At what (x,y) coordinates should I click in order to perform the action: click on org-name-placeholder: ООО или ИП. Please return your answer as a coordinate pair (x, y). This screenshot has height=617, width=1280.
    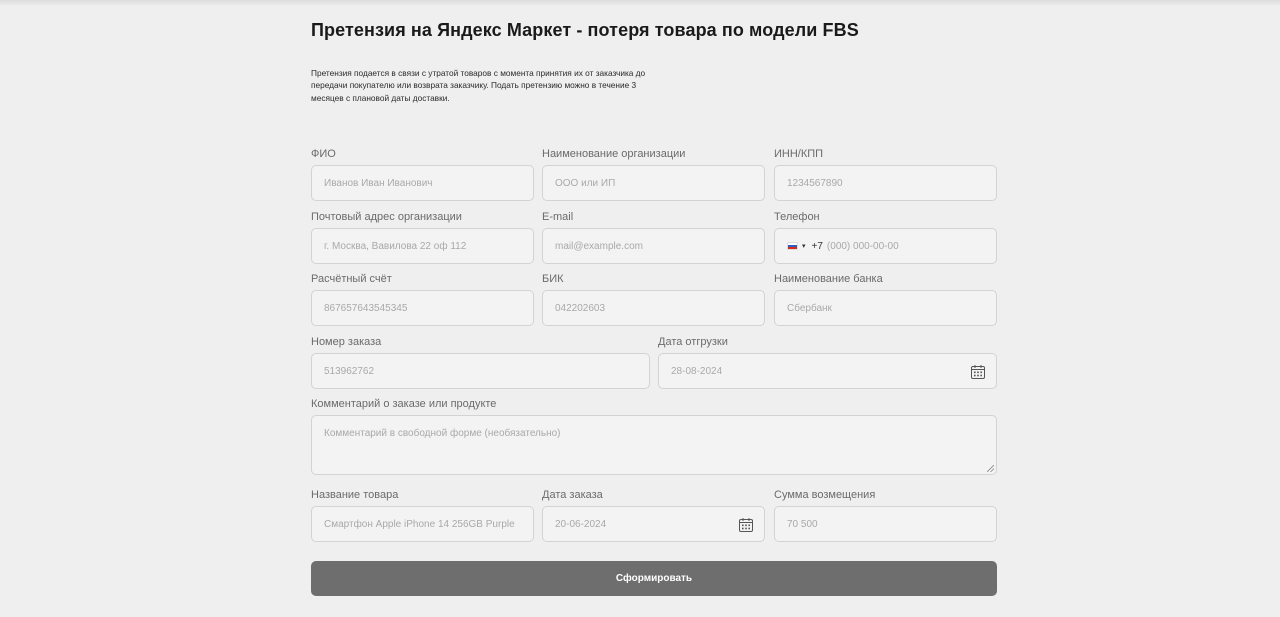
    Looking at the image, I should click on (585, 183).